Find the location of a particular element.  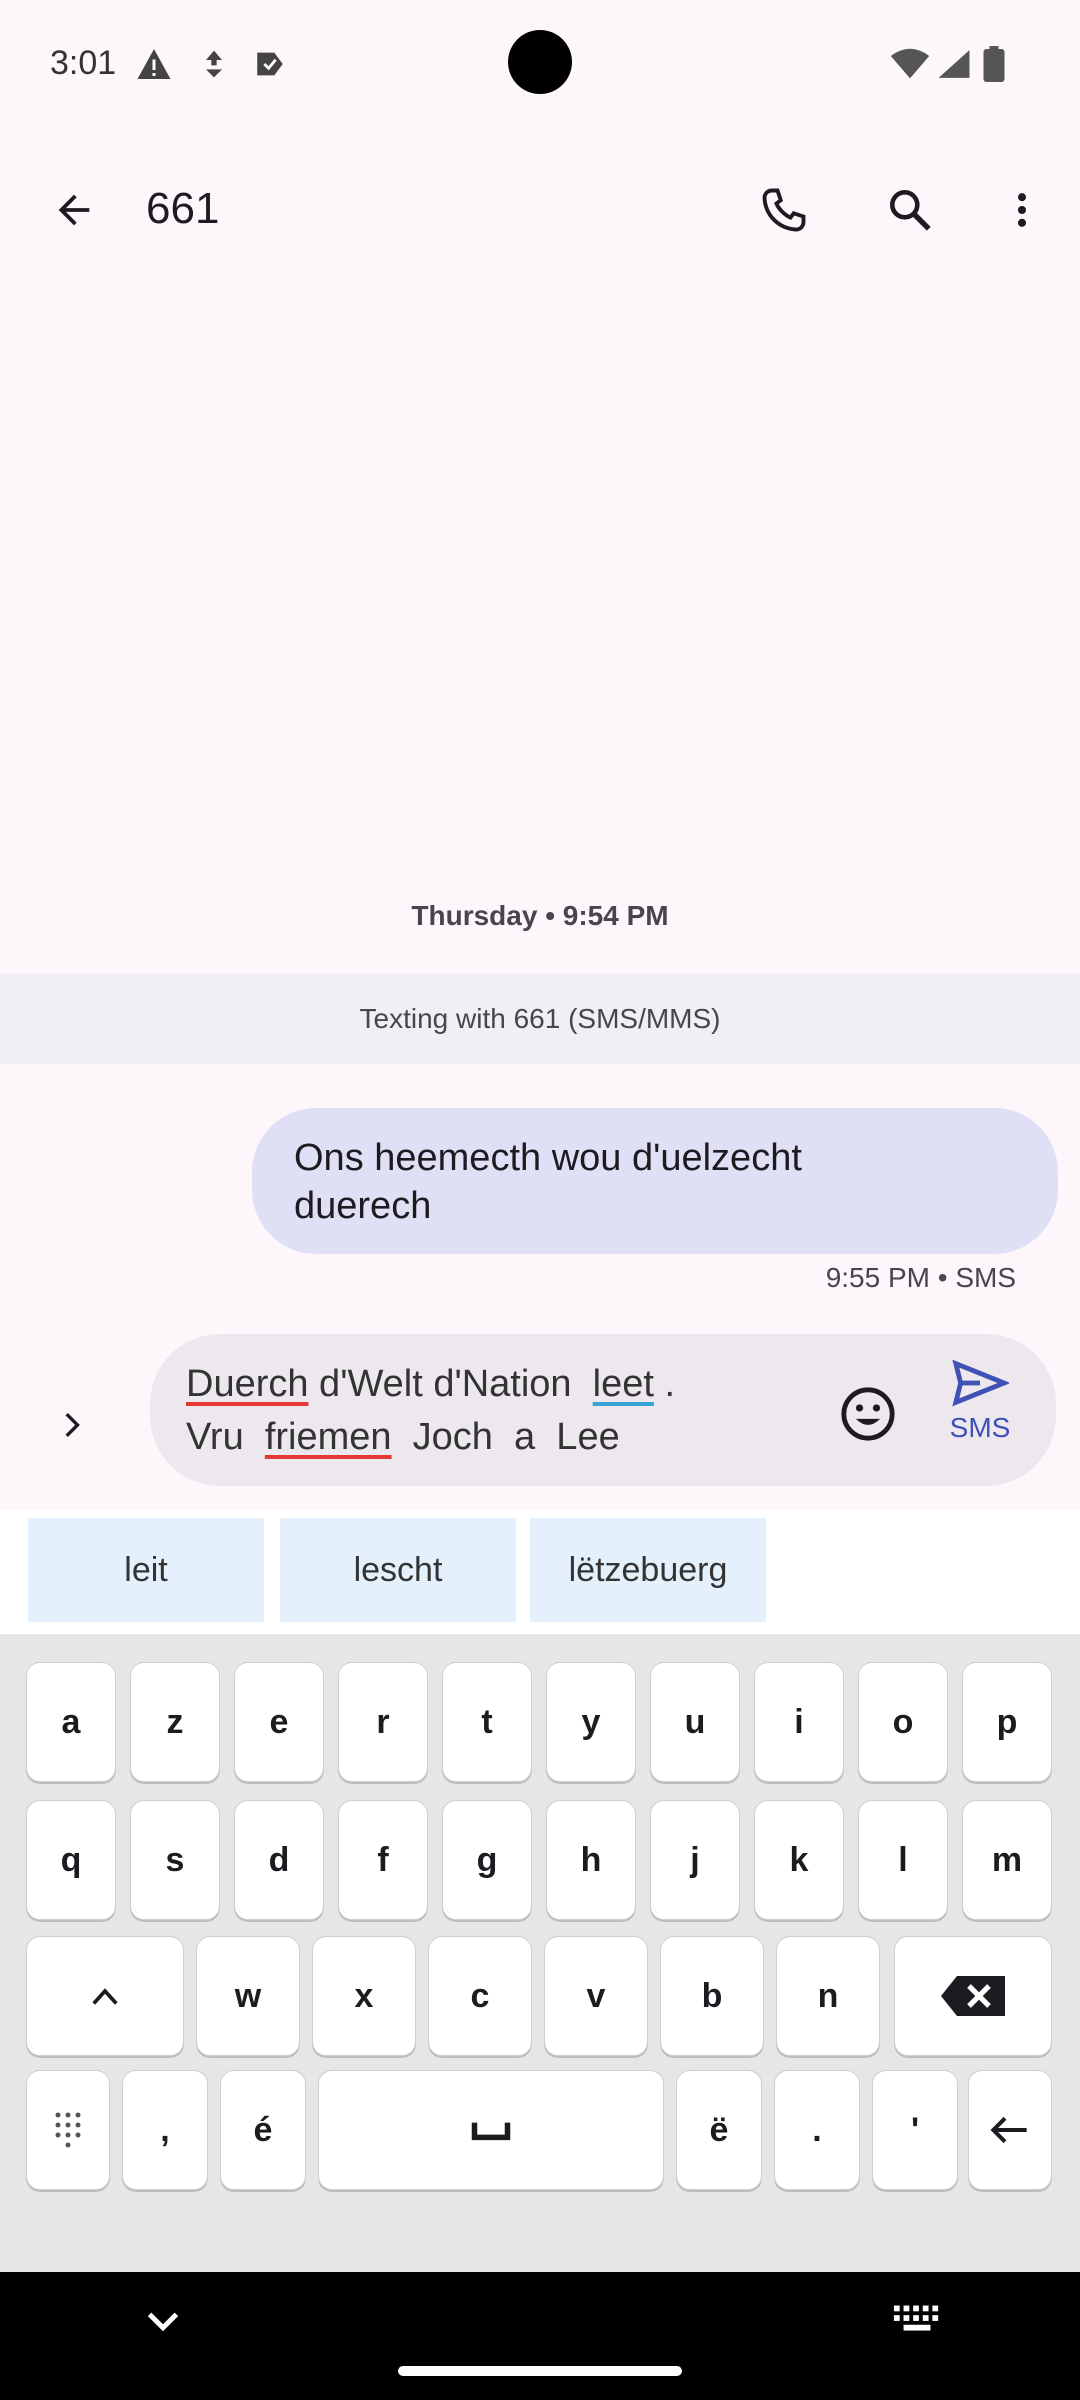

key-e: e is located at coordinates (279, 1722).